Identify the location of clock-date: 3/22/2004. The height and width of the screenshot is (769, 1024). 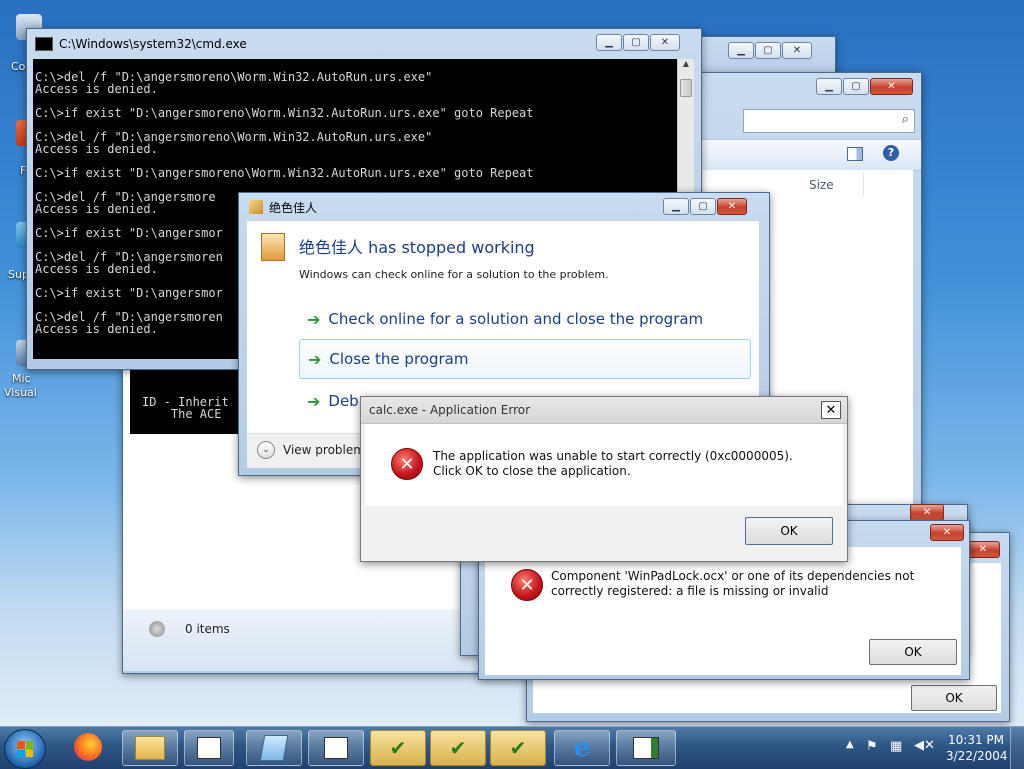
(977, 756).